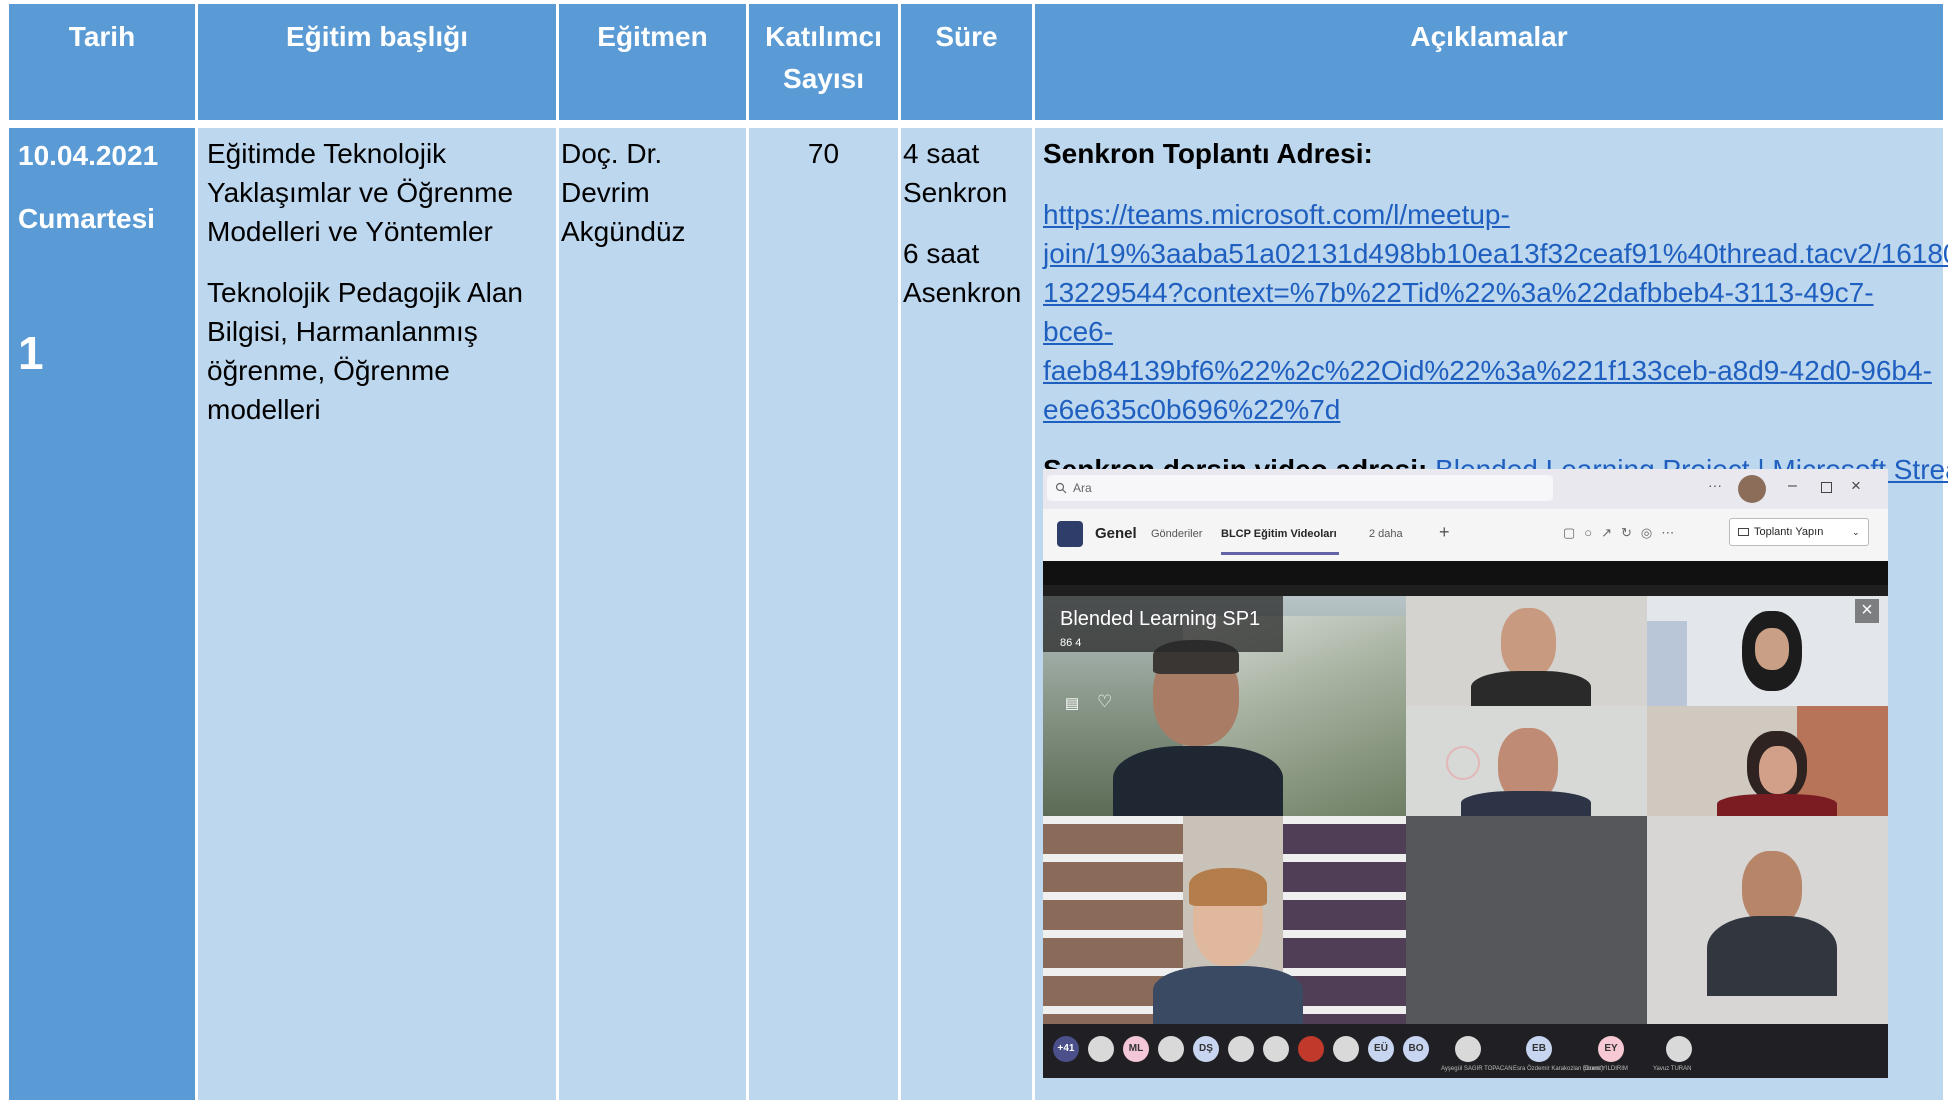 The height and width of the screenshot is (1100, 1948). What do you see at coordinates (1300, 488) in the screenshot?
I see `teams-search-input: Ara` at bounding box center [1300, 488].